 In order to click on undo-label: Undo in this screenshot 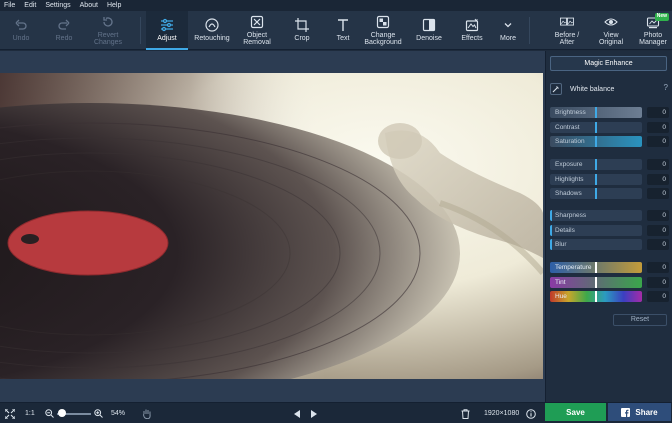, I will do `click(21, 39)`.